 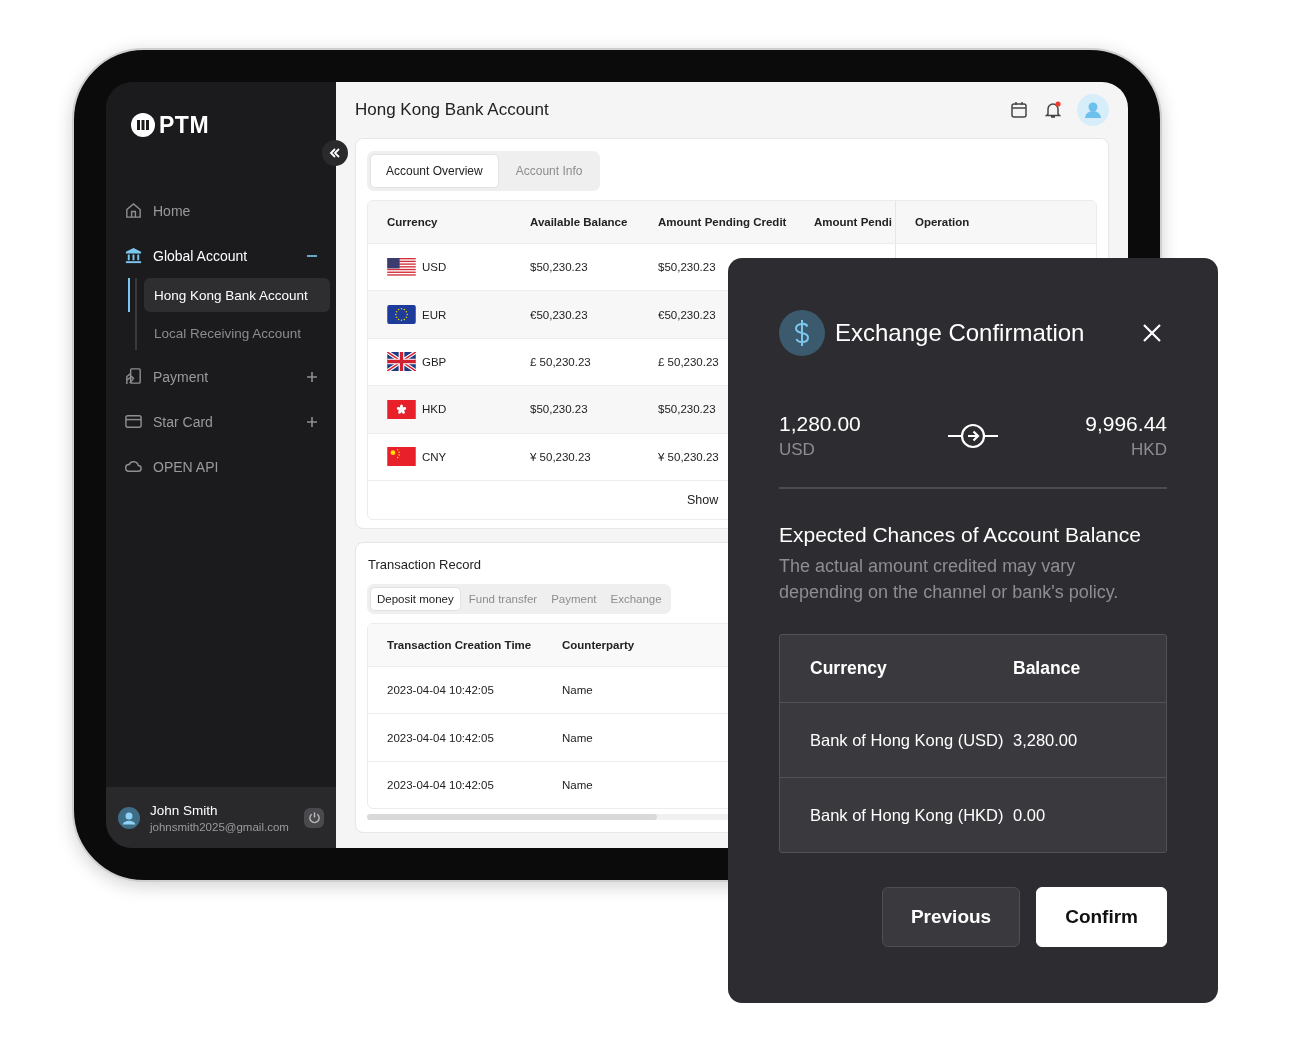 What do you see at coordinates (949, 579) in the screenshot?
I see `description-text: The actual amount credited may vary depending on the channel or bank's policy.` at bounding box center [949, 579].